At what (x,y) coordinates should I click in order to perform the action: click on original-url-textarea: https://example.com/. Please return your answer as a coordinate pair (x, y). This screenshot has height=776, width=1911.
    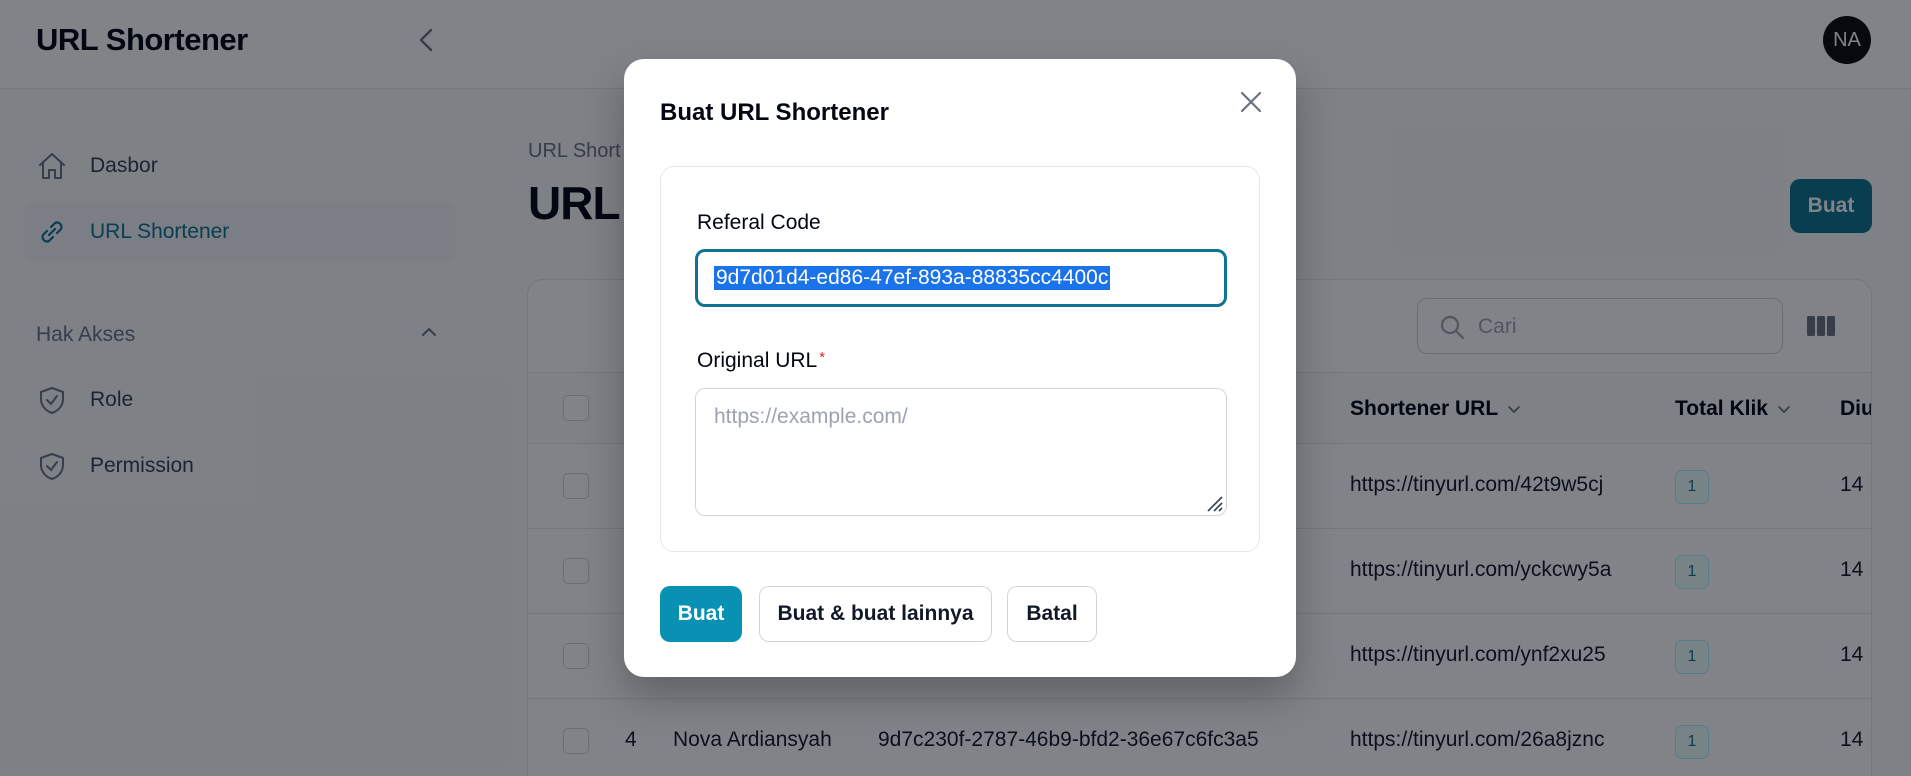
    Looking at the image, I should click on (961, 452).